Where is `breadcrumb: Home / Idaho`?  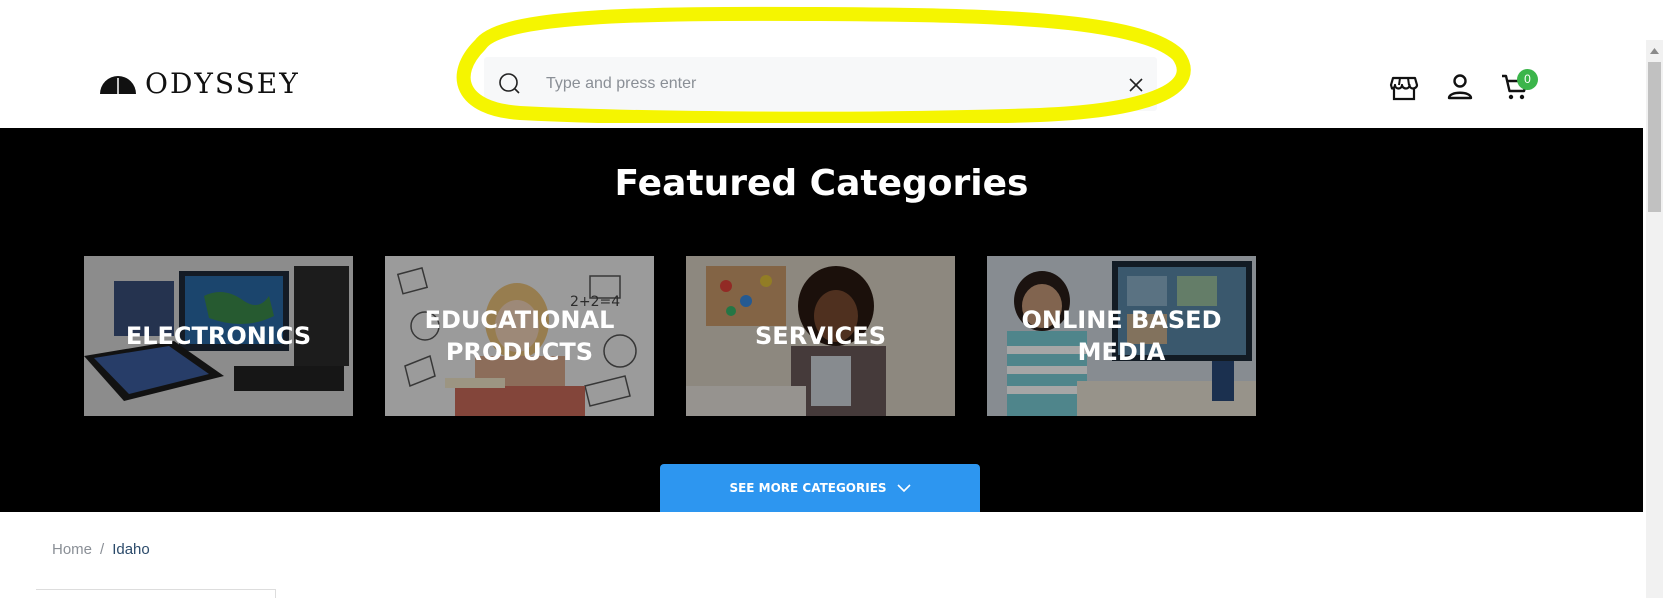
breadcrumb: Home / Idaho is located at coordinates (101, 549).